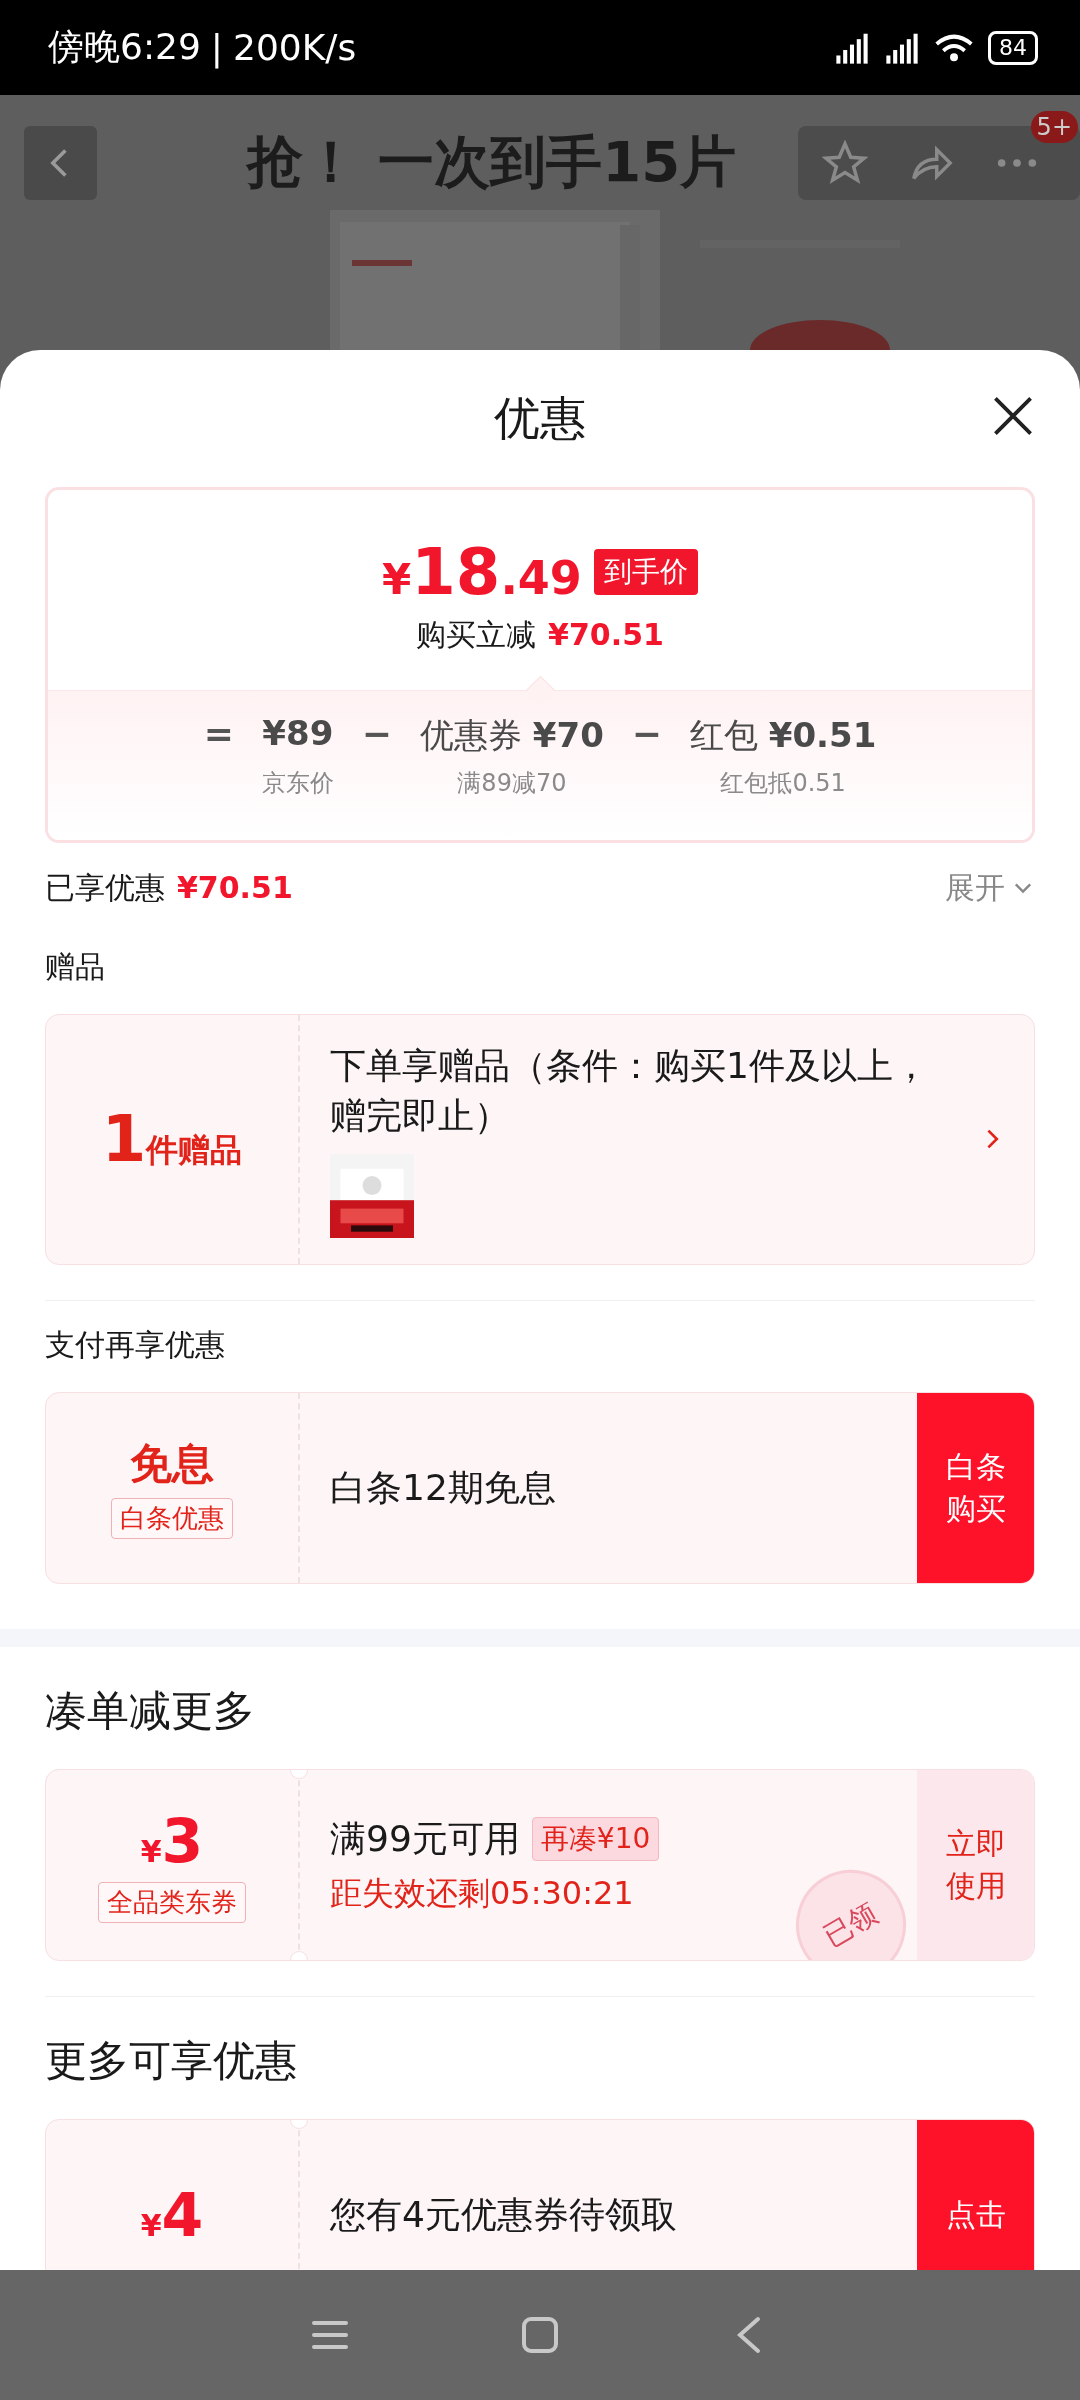 This screenshot has width=1080, height=2400. I want to click on countdown-text: 距失效还剩05:30:21, so click(482, 1893).